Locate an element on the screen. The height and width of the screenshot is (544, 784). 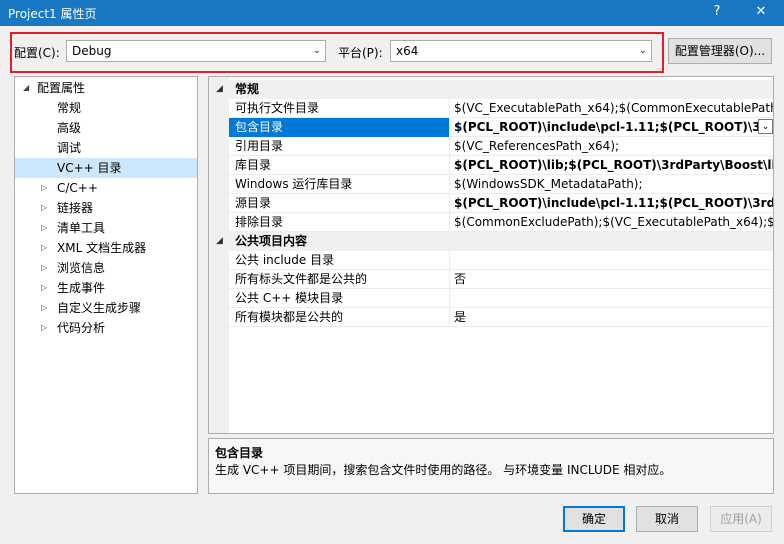
property-value: 是 is located at coordinates (611, 317).